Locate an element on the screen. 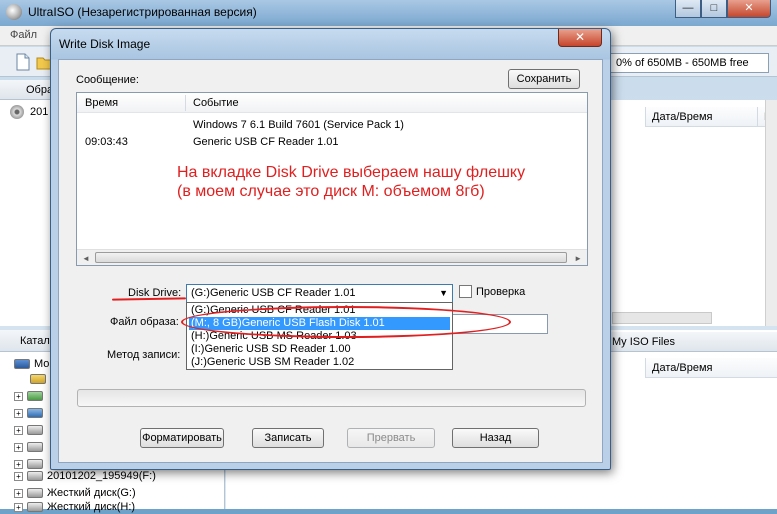 This screenshot has height=514, width=777. log-row-event: Generic USB CF Reader 1.01 is located at coordinates (266, 142).